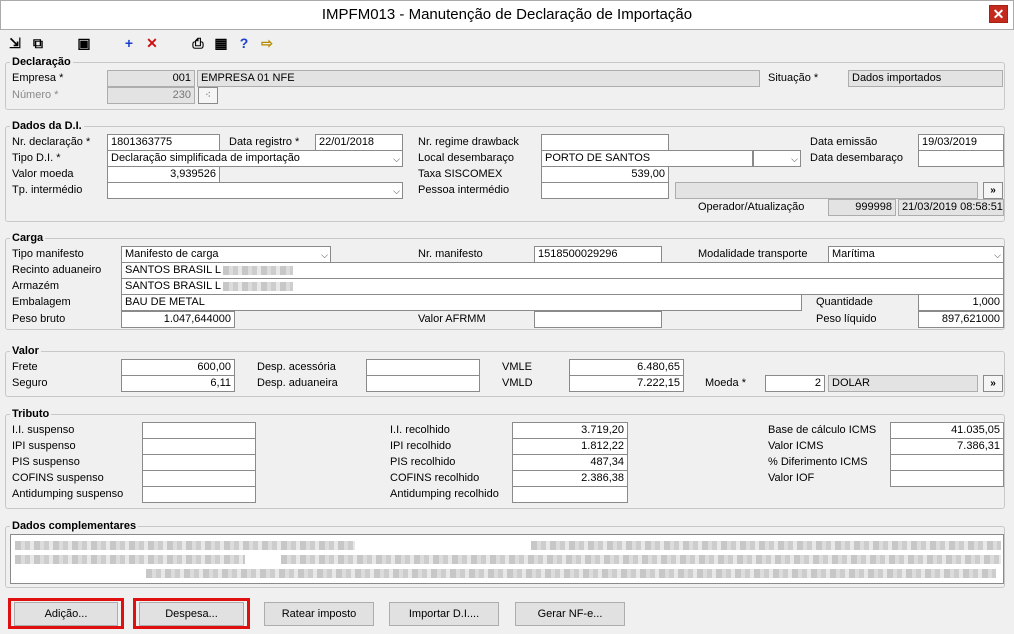 The image size is (1014, 634). Describe the element at coordinates (947, 478) in the screenshot. I see `valor-iof-field` at that location.